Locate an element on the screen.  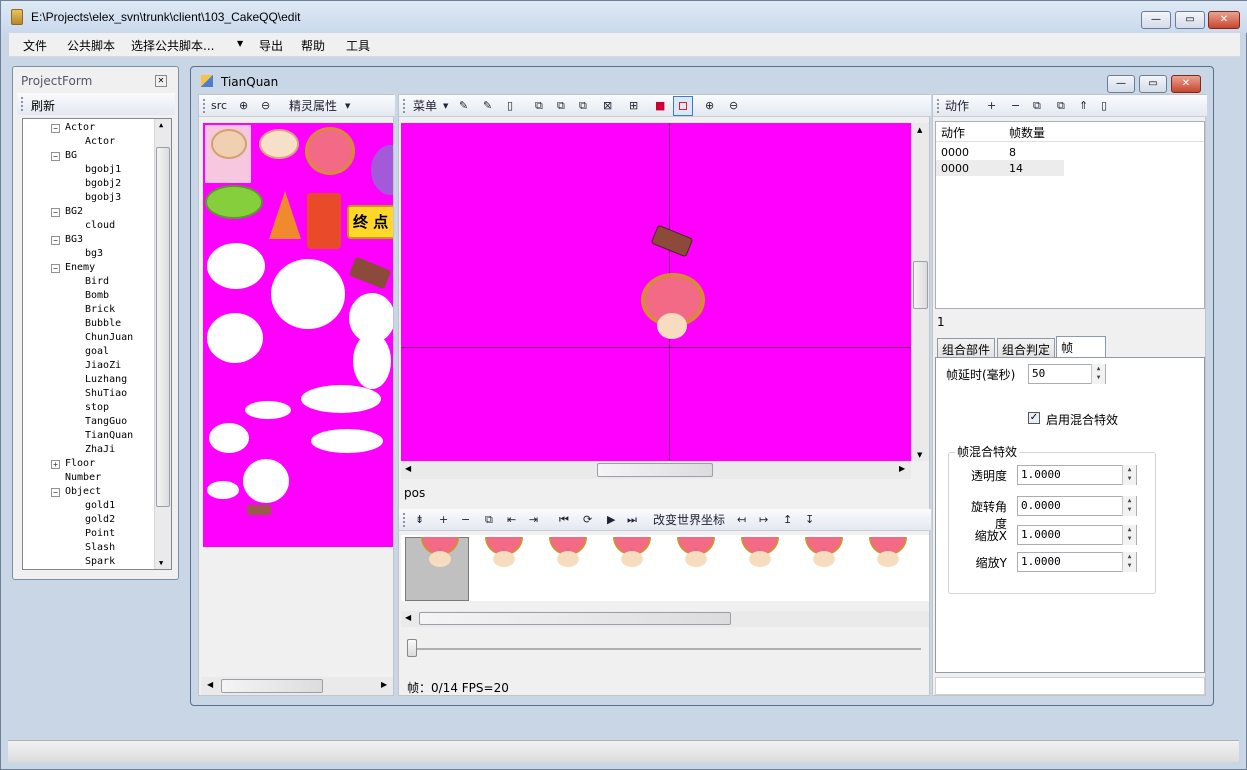
tree-node: Number is located at coordinates (83, 478).